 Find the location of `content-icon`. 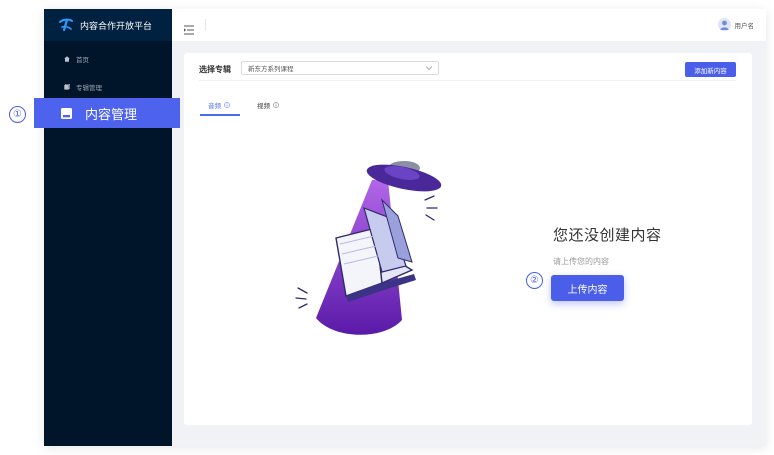

content-icon is located at coordinates (66, 113).